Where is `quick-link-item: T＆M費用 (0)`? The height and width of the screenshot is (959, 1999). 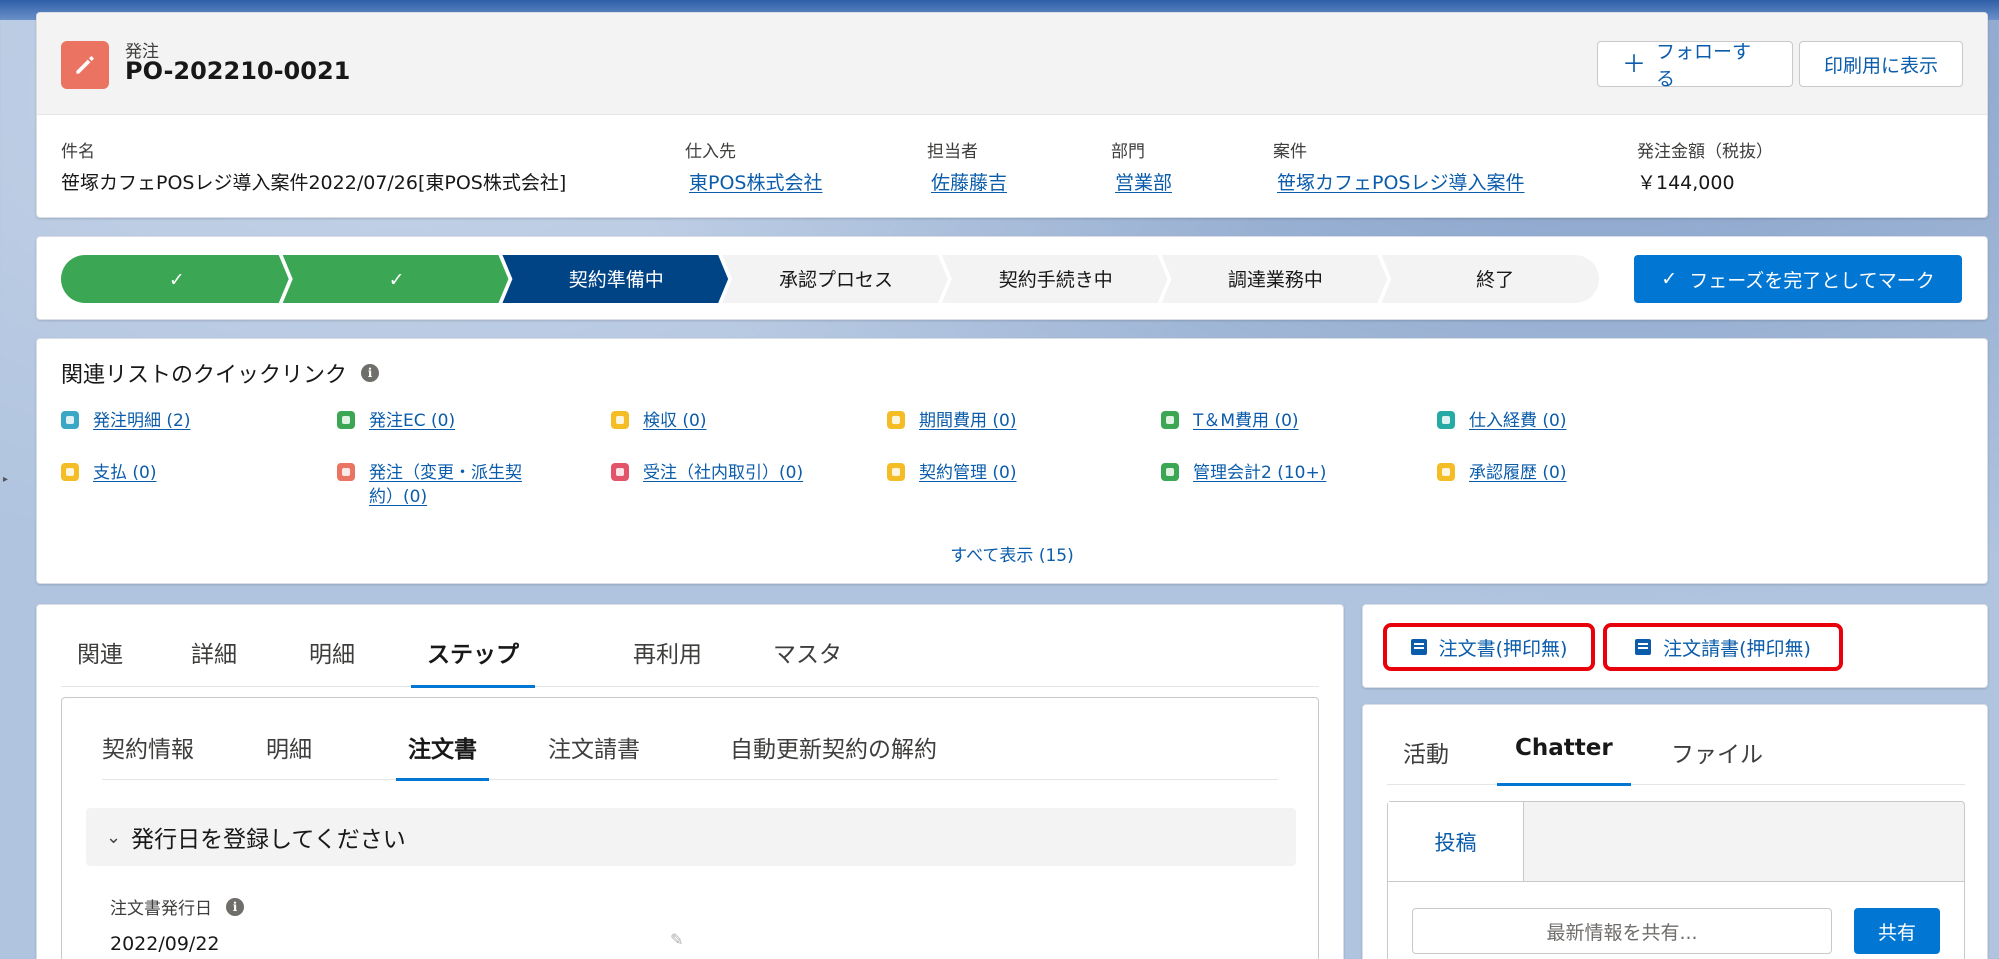
quick-link-item: T＆M費用 (0) is located at coordinates (1230, 421).